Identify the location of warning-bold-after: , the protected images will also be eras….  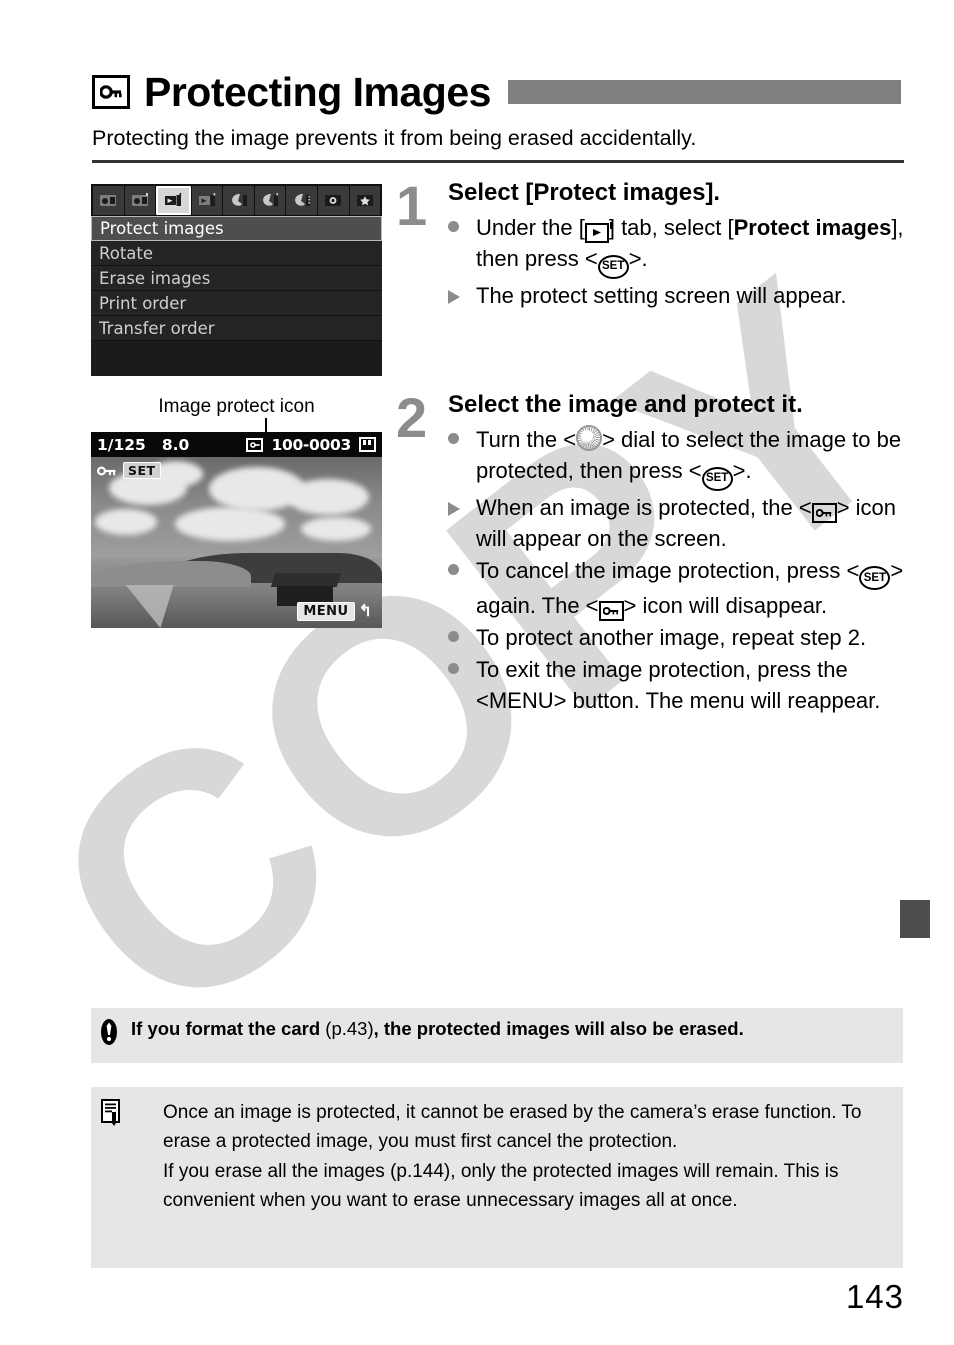
(558, 1028).